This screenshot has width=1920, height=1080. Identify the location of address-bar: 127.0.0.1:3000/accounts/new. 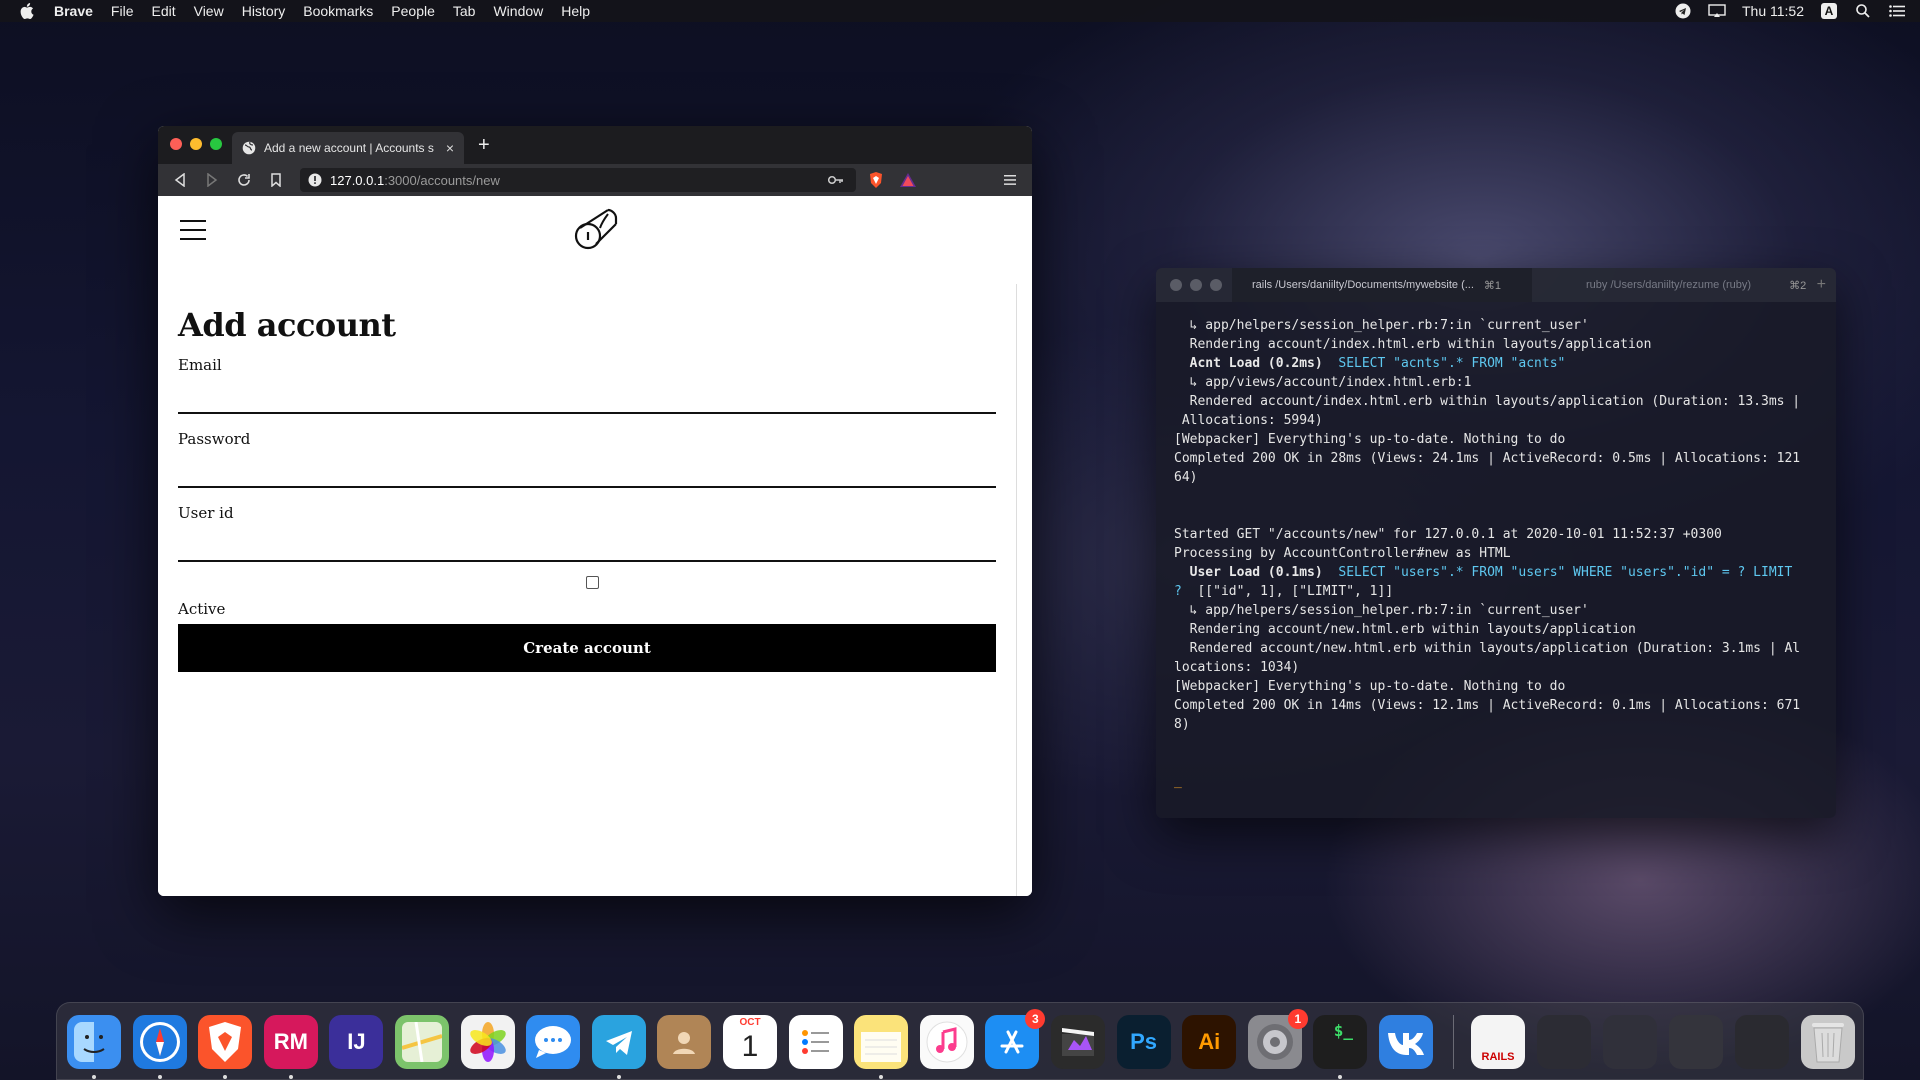
(578, 180).